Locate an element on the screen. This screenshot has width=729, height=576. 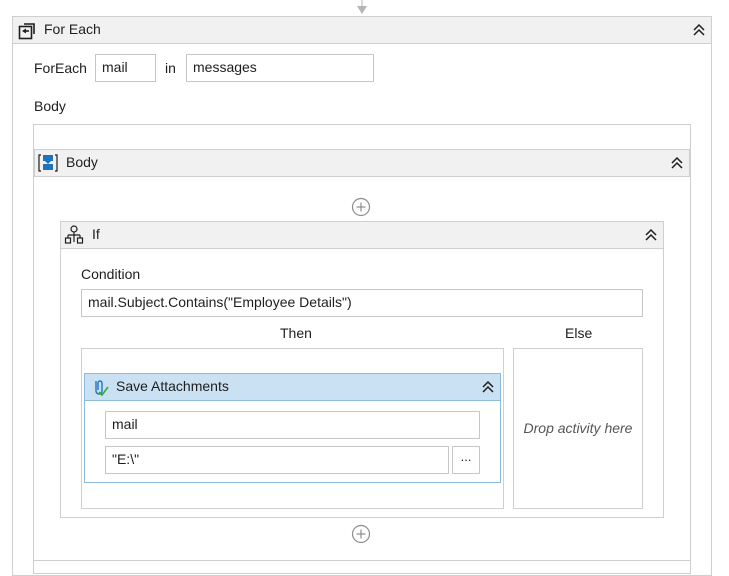
foreach-body-label: Body is located at coordinates (50, 106).